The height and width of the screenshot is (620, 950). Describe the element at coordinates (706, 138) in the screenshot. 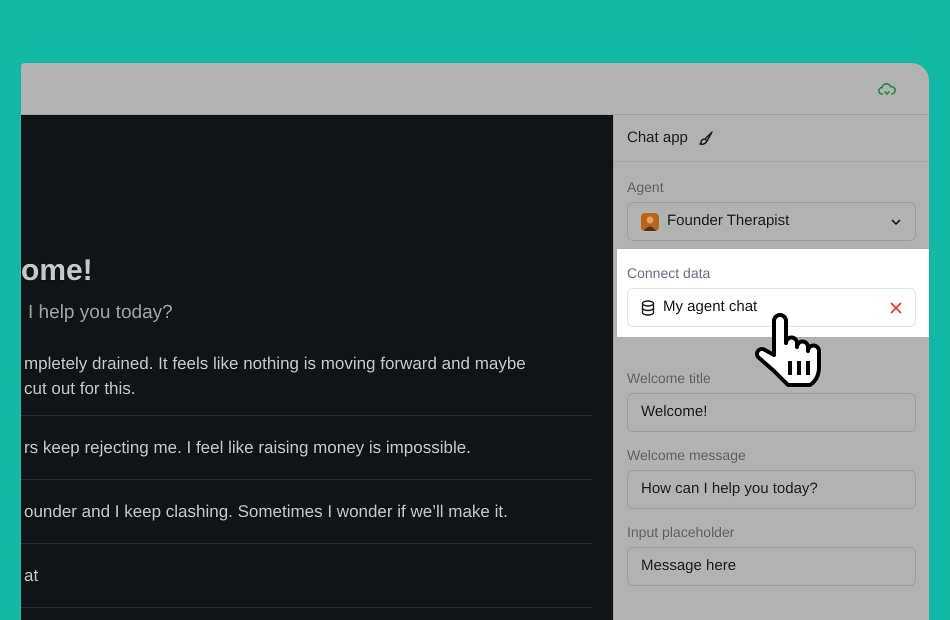

I see `brush-icon` at that location.